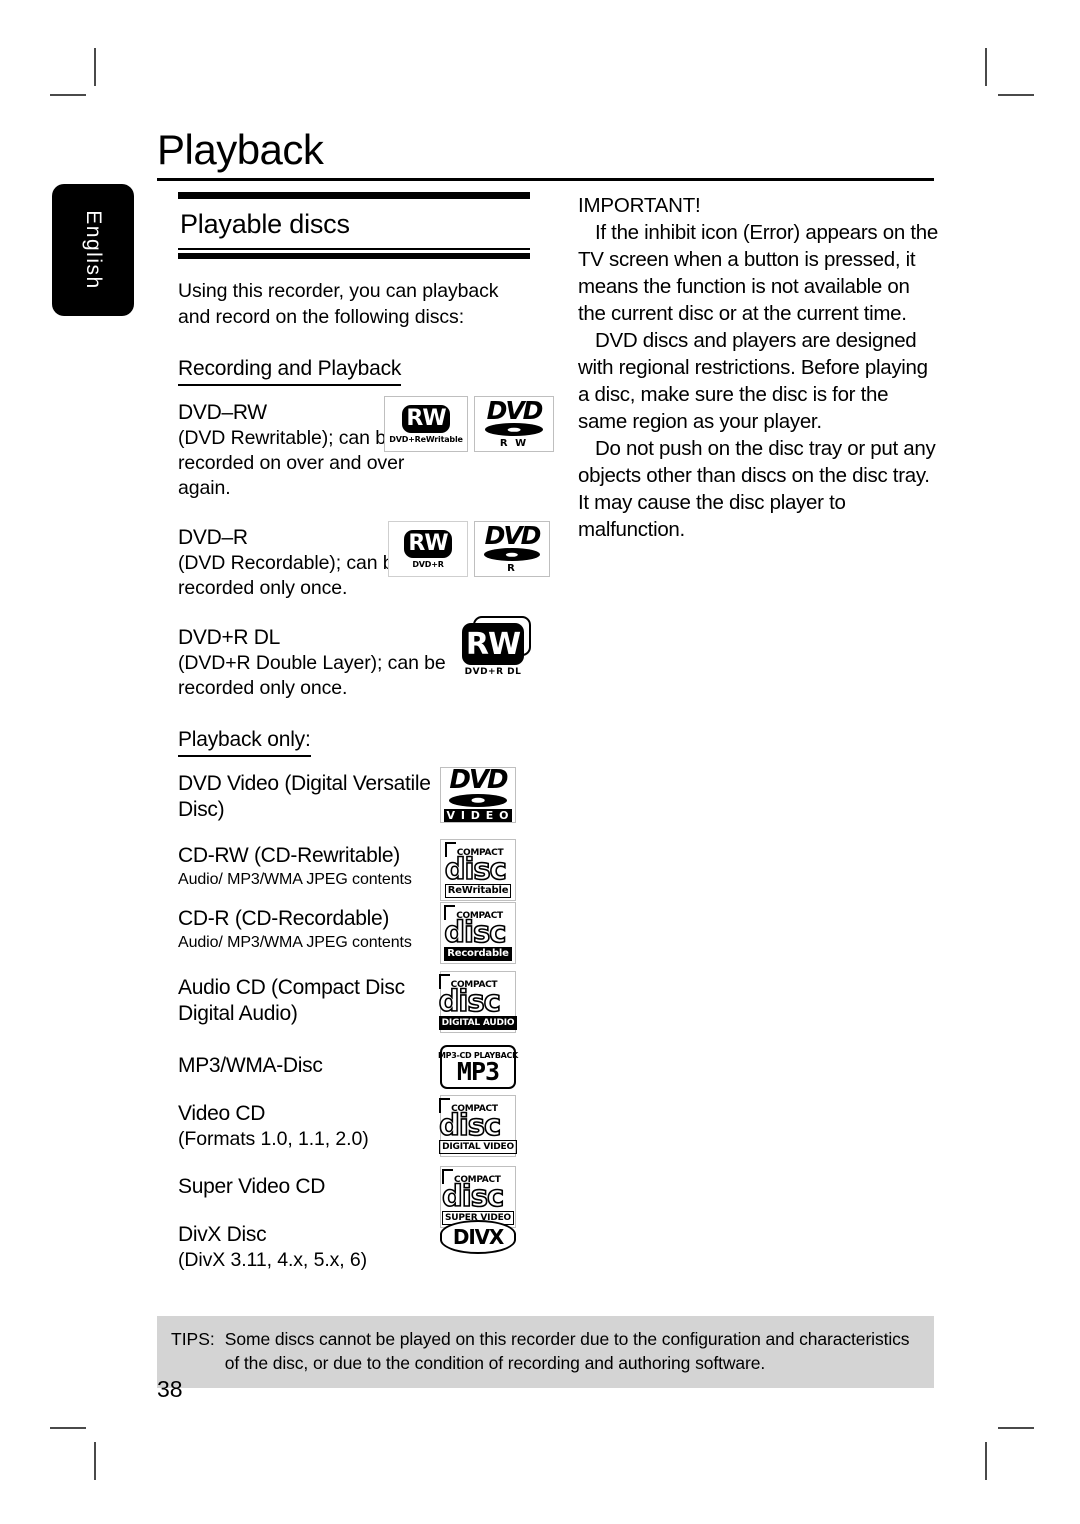 This screenshot has width=1080, height=1524. What do you see at coordinates (252, 1186) in the screenshot?
I see `disc-name: Super Video CD` at bounding box center [252, 1186].